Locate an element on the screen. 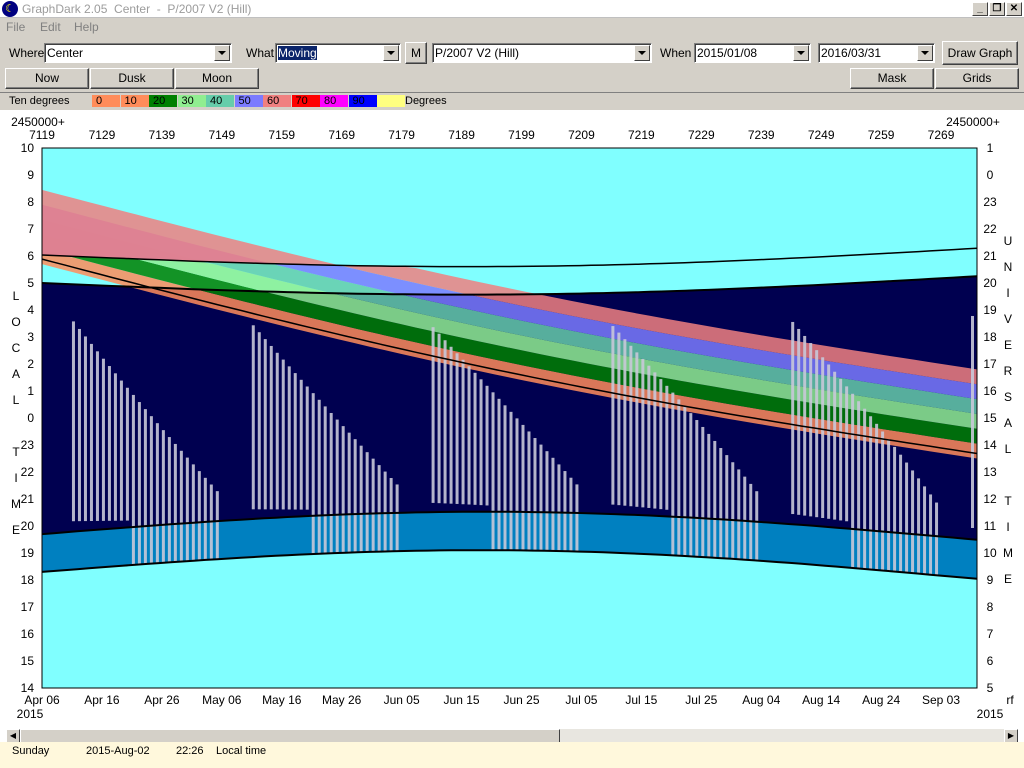  local-hour-label: 20 is located at coordinates (28, 526).